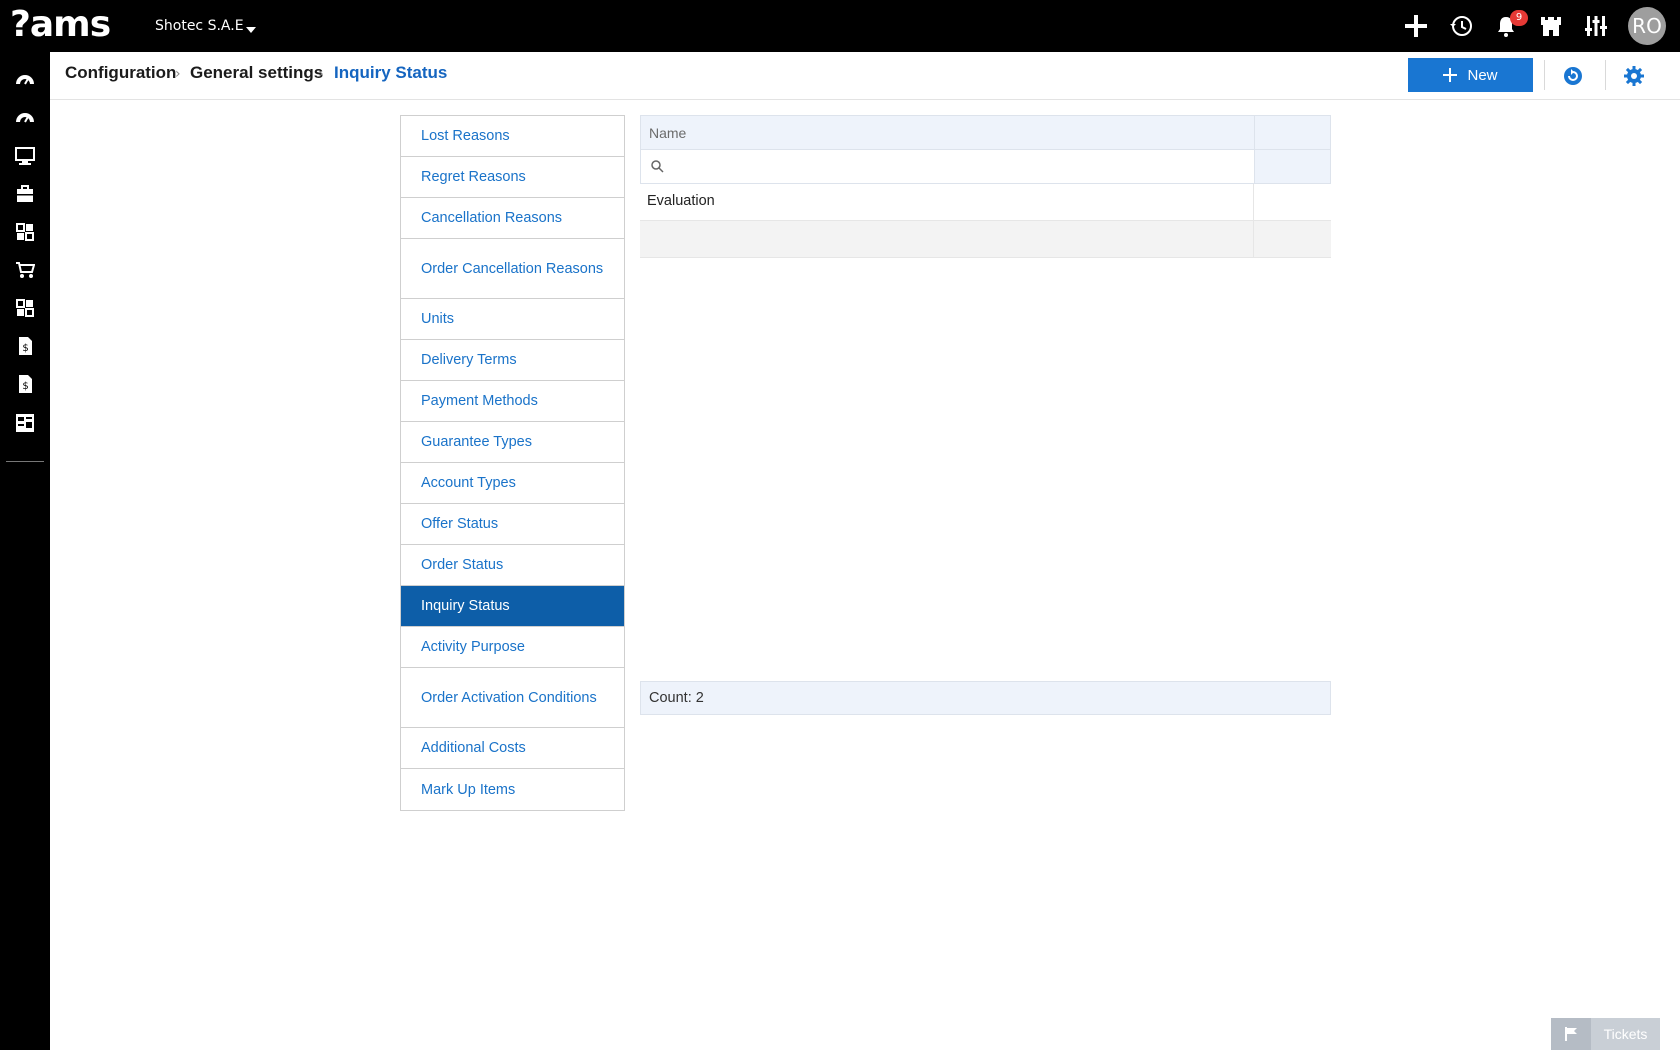 This screenshot has height=1050, width=1680. Describe the element at coordinates (25, 118) in the screenshot. I see `dashboard-alt-icon` at that location.